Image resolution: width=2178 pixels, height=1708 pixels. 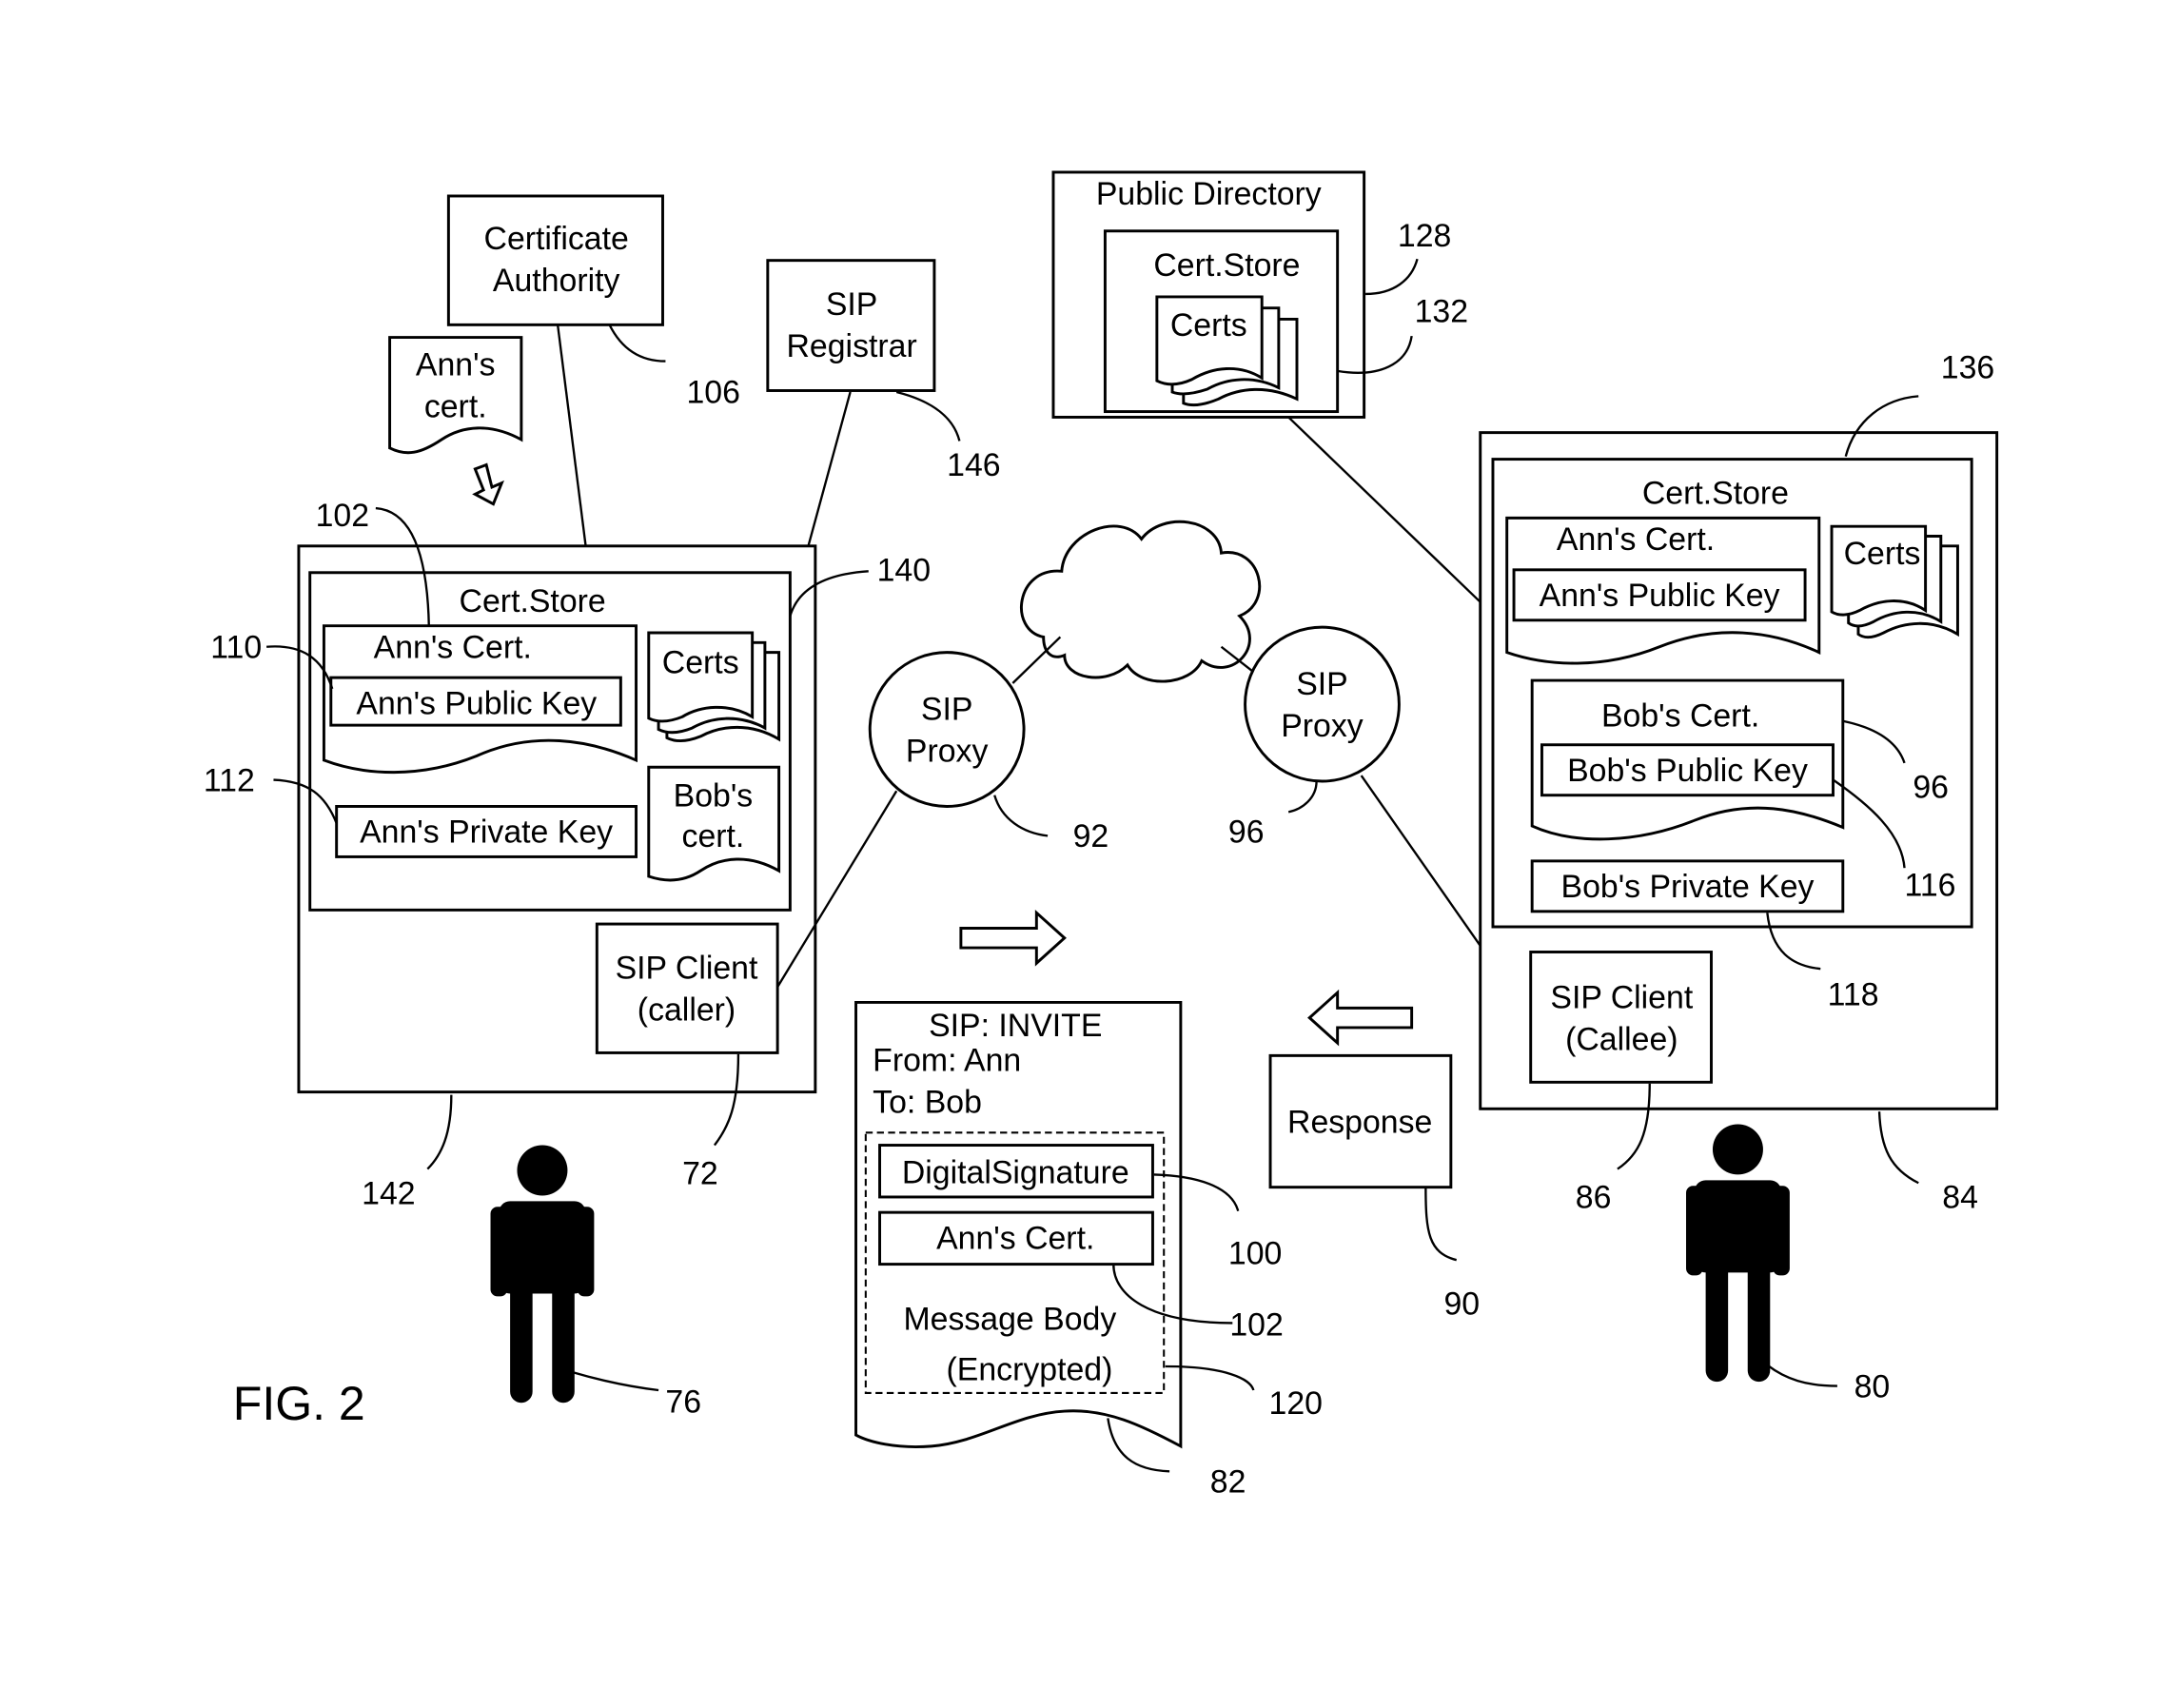 I want to click on ref-110: 110, so click(x=236, y=648).